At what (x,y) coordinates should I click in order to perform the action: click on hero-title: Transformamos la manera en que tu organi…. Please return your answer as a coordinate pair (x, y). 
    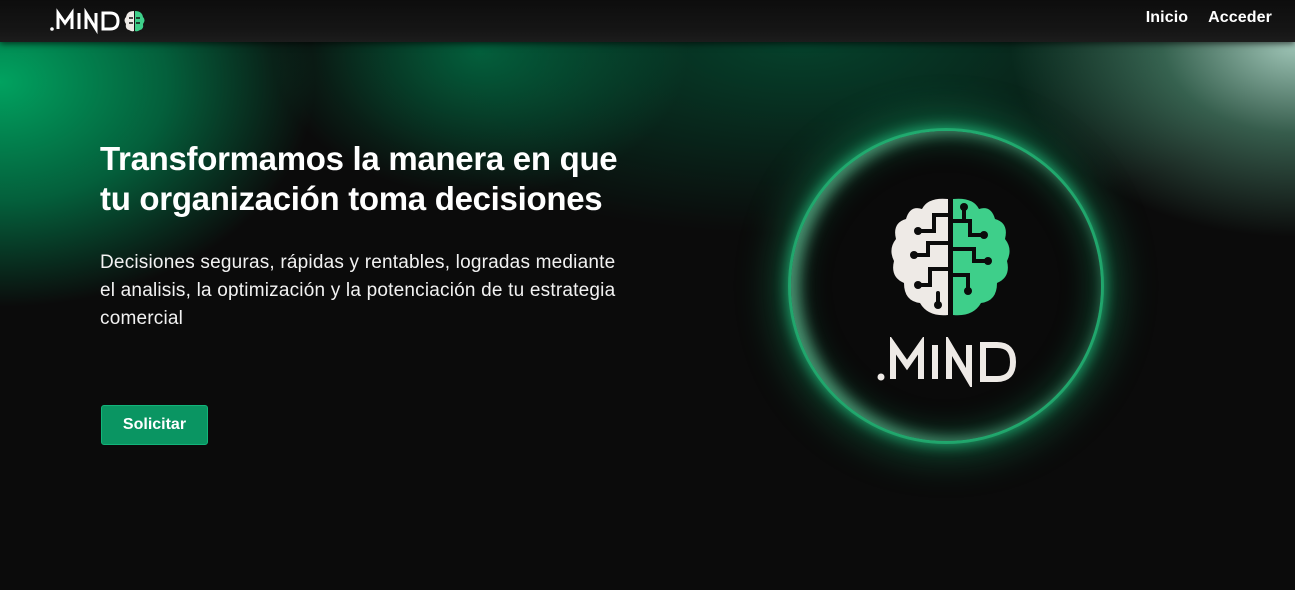
    Looking at the image, I should click on (359, 178).